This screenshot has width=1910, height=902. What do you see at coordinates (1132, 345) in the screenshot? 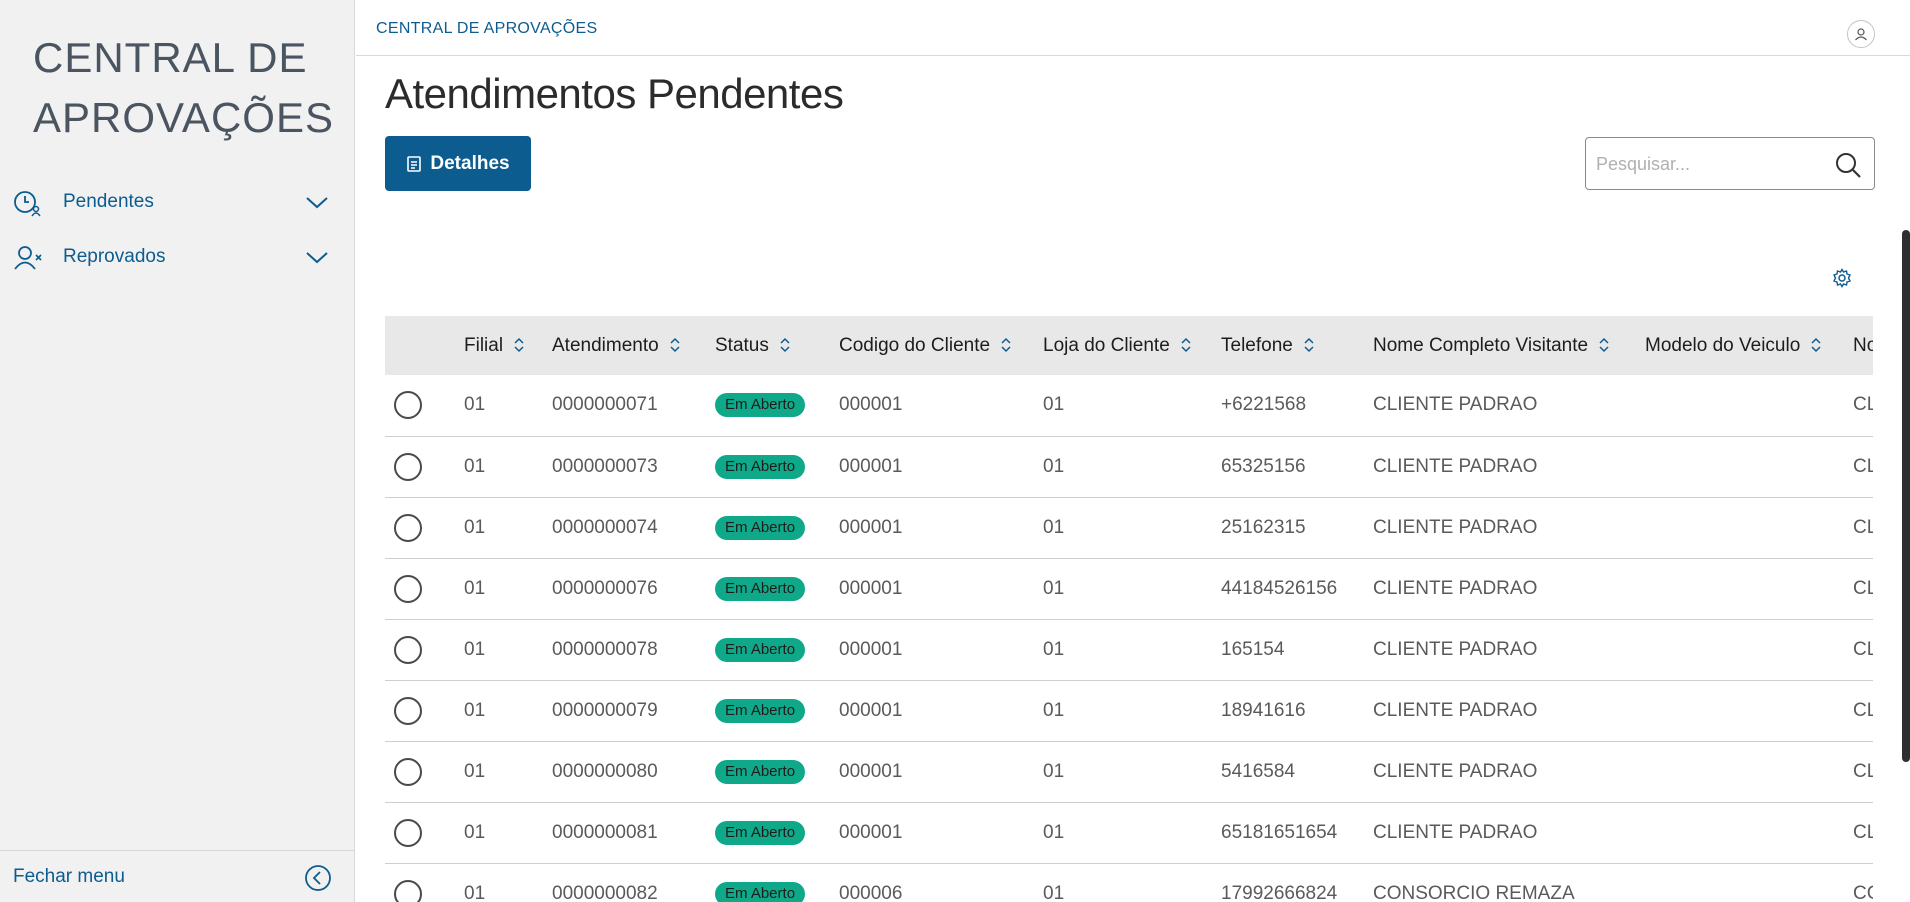
I see `column-header-loja-cliente: Loja do Cliente` at bounding box center [1132, 345].